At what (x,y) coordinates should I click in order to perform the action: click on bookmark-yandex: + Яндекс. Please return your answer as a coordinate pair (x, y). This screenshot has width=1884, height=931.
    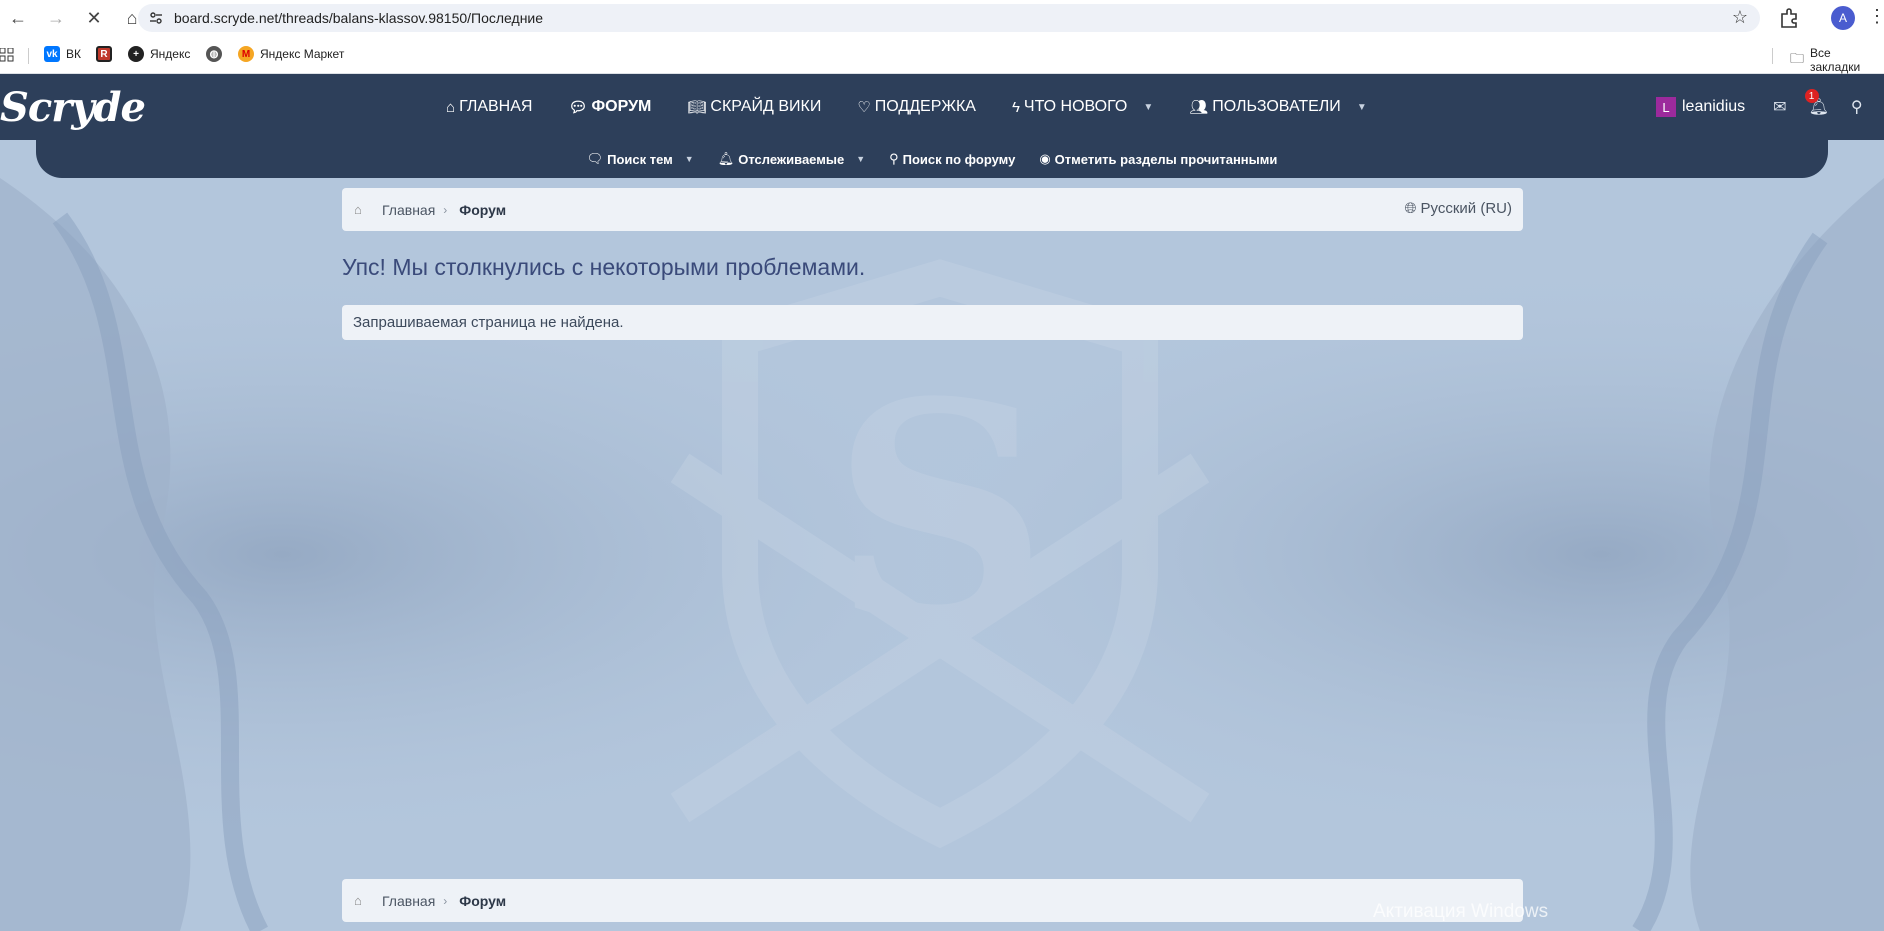
    Looking at the image, I should click on (159, 54).